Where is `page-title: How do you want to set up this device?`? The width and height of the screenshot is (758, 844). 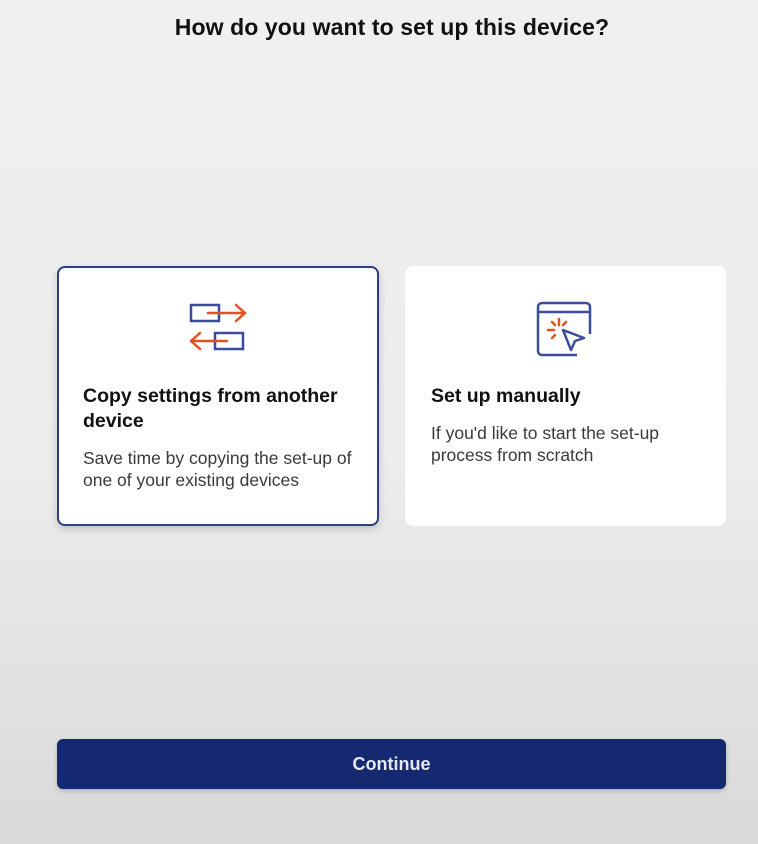
page-title: How do you want to set up this device? is located at coordinates (392, 27).